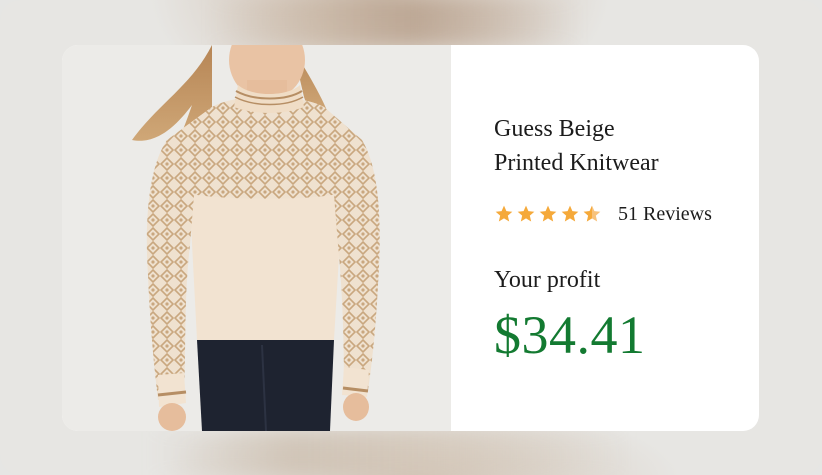 The width and height of the screenshot is (822, 475). I want to click on rating-stars, so click(548, 214).